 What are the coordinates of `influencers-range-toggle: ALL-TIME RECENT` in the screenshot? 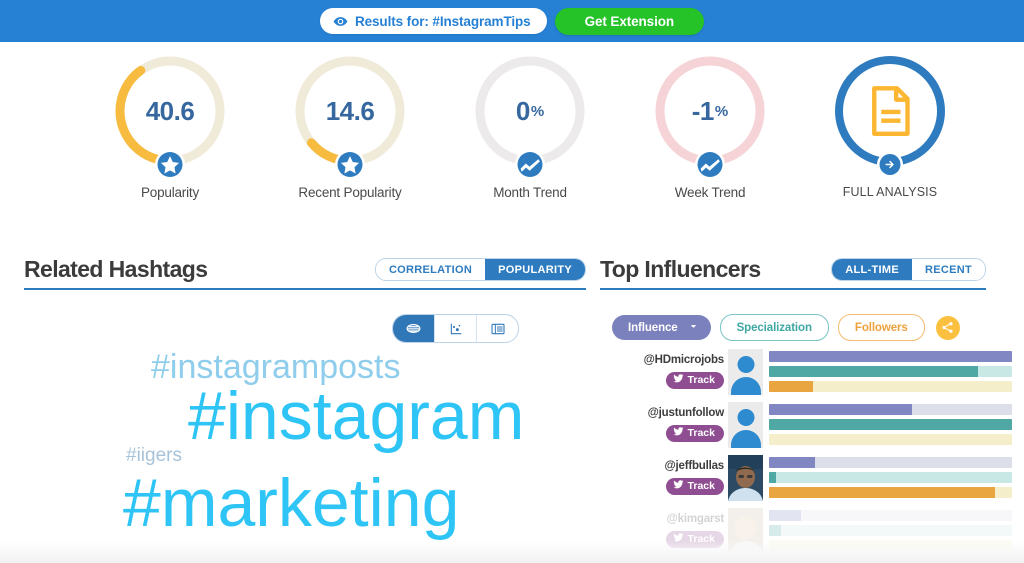 It's located at (908, 269).